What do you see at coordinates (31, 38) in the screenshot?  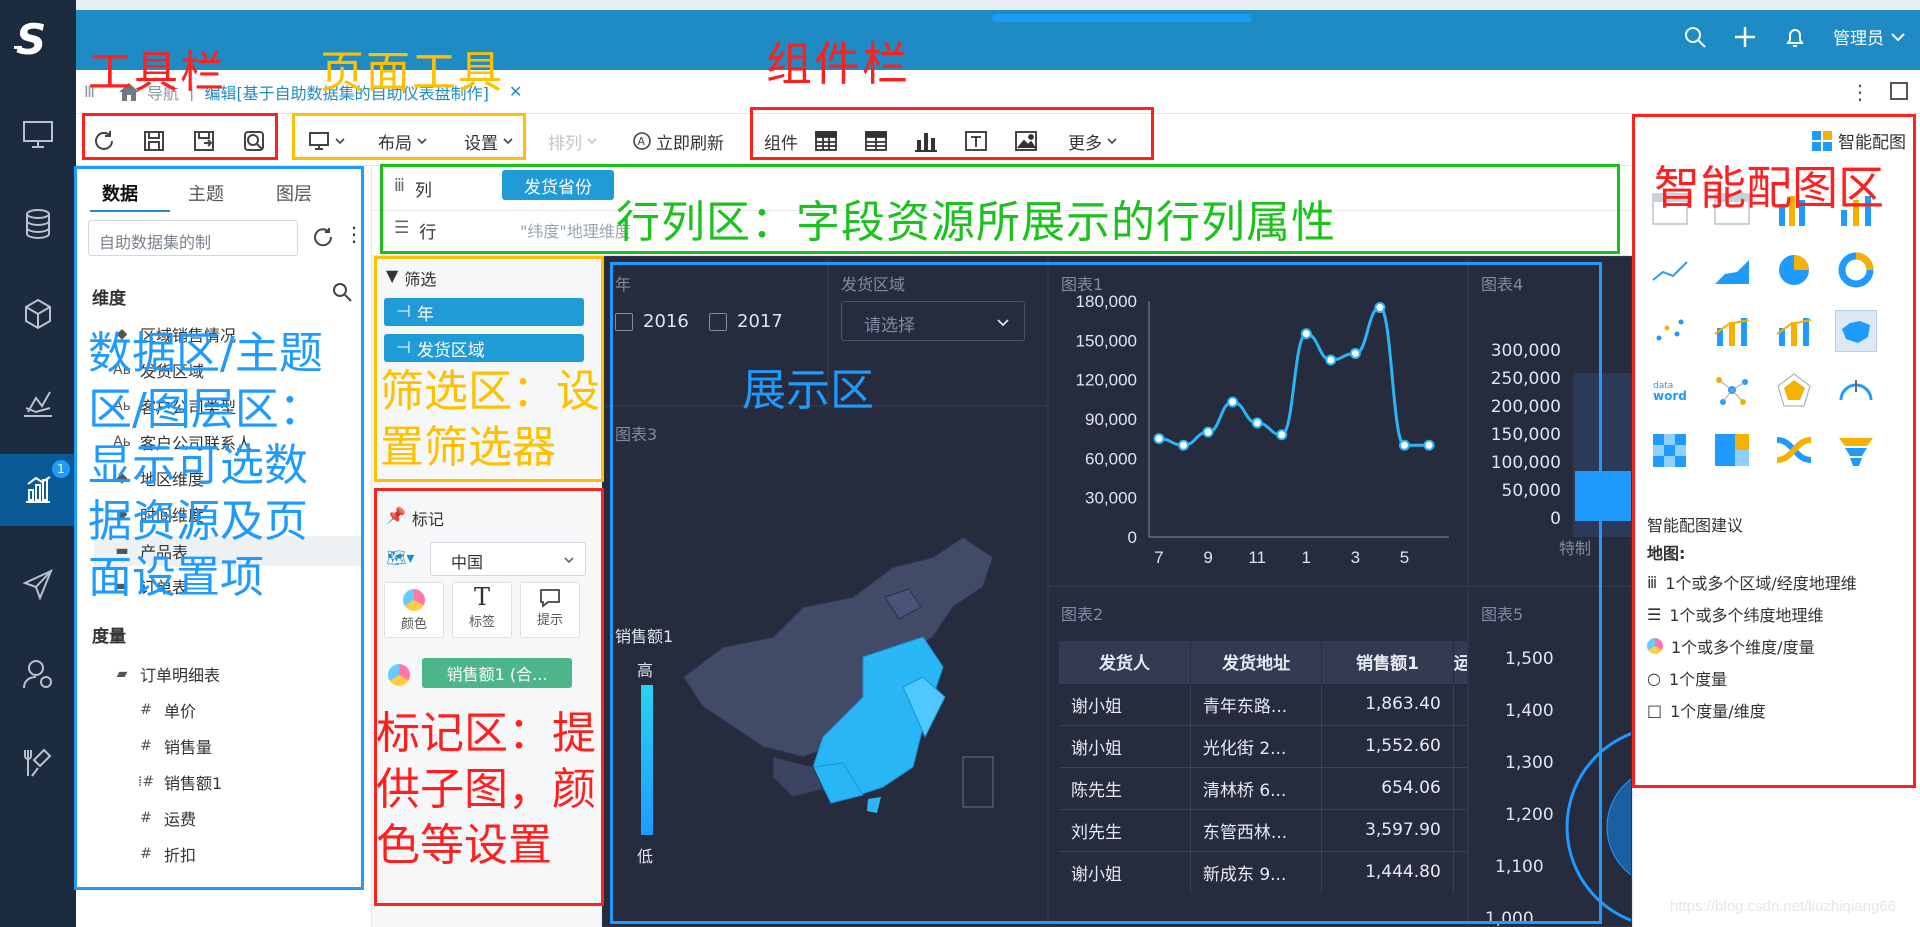 I see `svg-text: S` at bounding box center [31, 38].